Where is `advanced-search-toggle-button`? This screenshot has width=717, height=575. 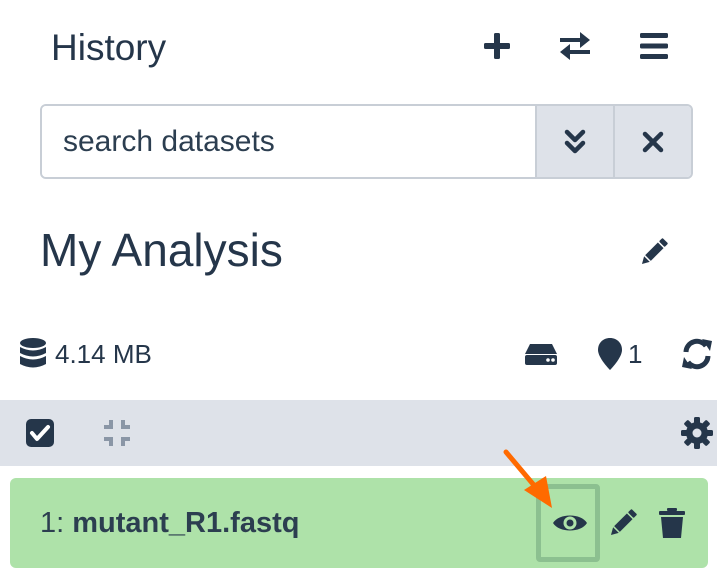
advanced-search-toggle-button is located at coordinates (574, 141).